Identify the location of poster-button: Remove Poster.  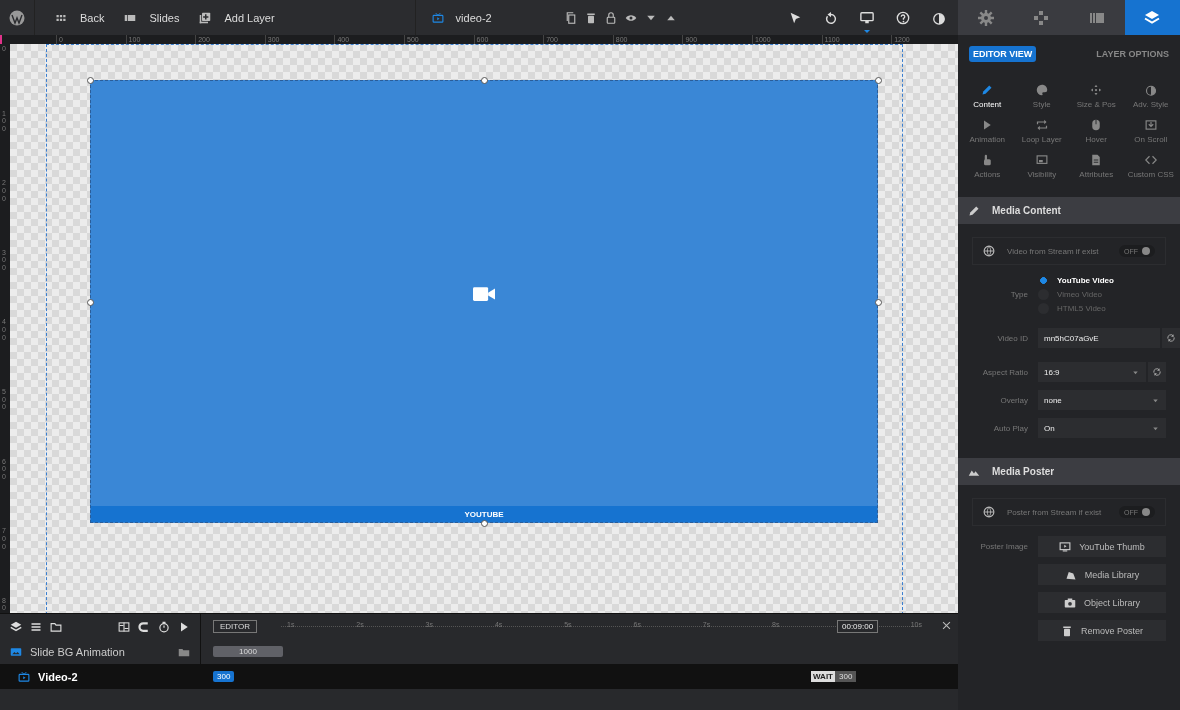
(1102, 630).